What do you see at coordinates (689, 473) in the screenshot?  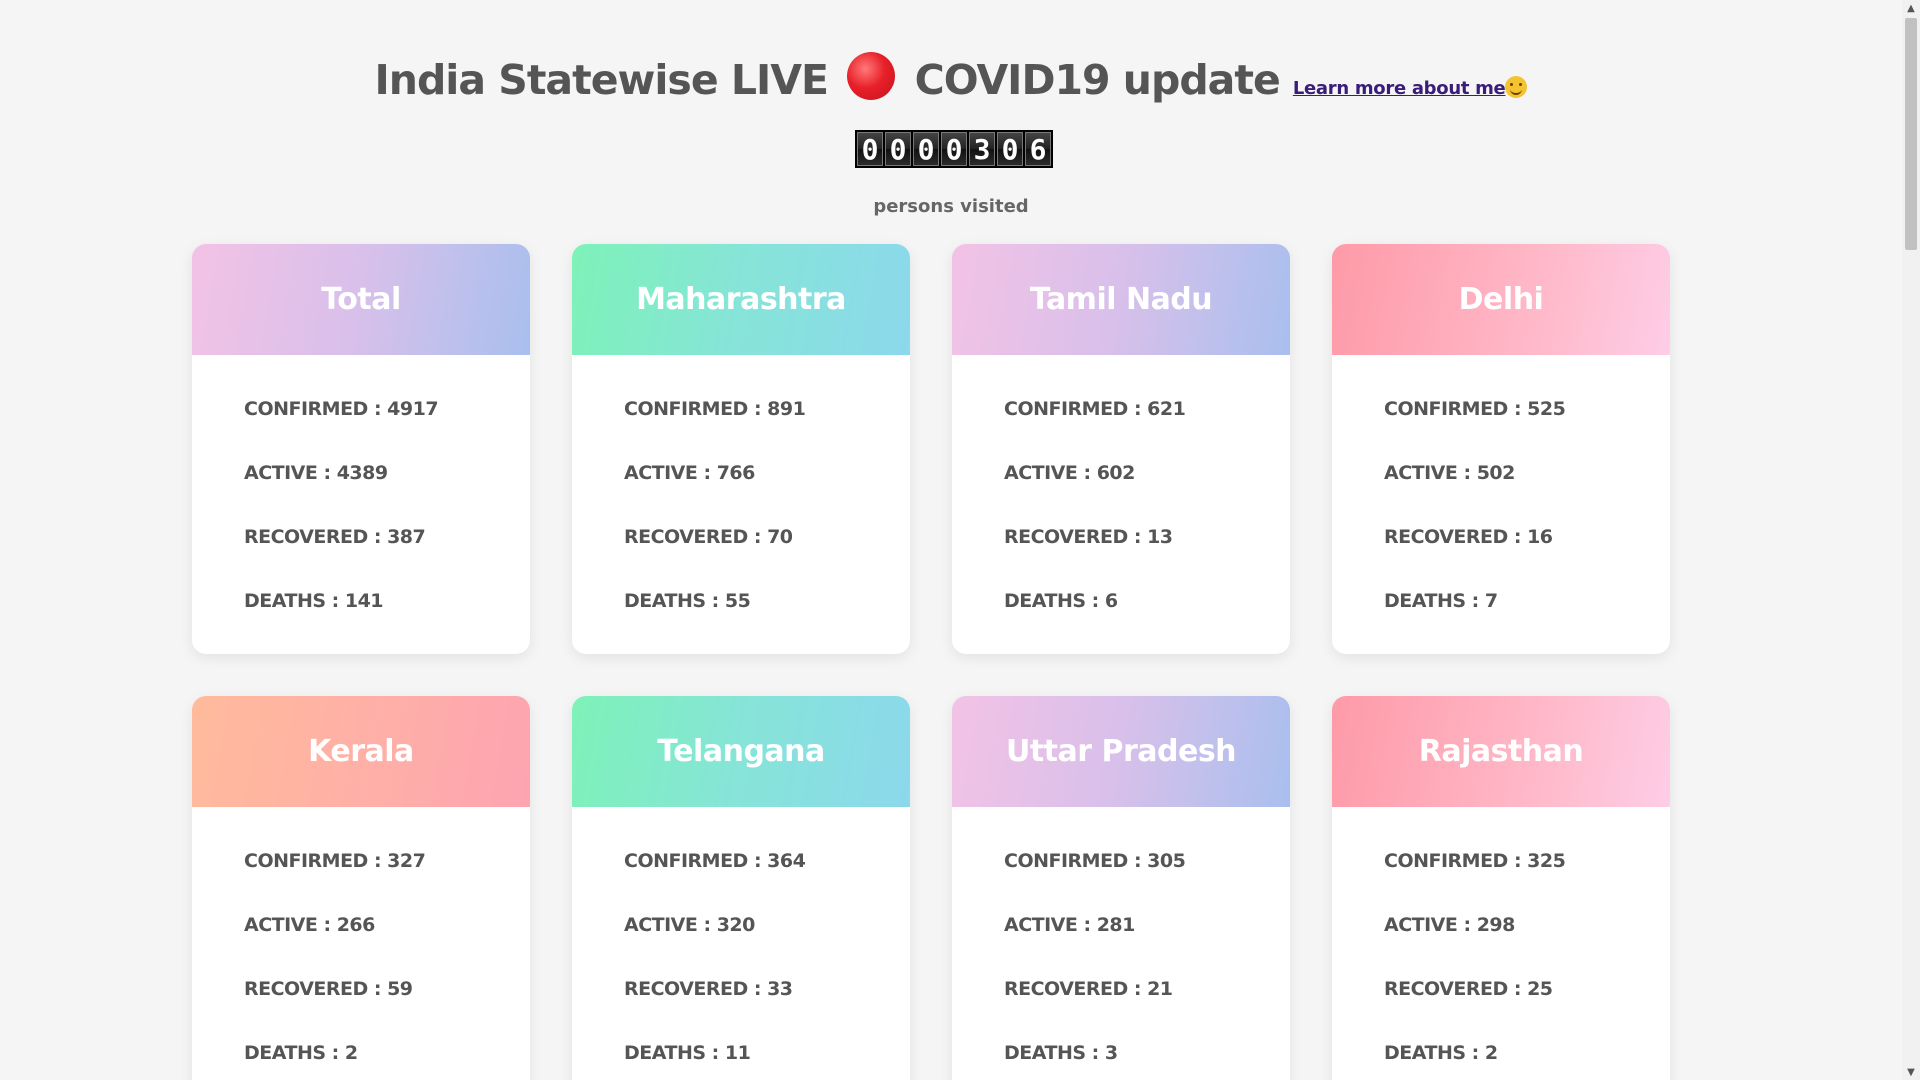 I see `active-count: ACTIVE : 766` at bounding box center [689, 473].